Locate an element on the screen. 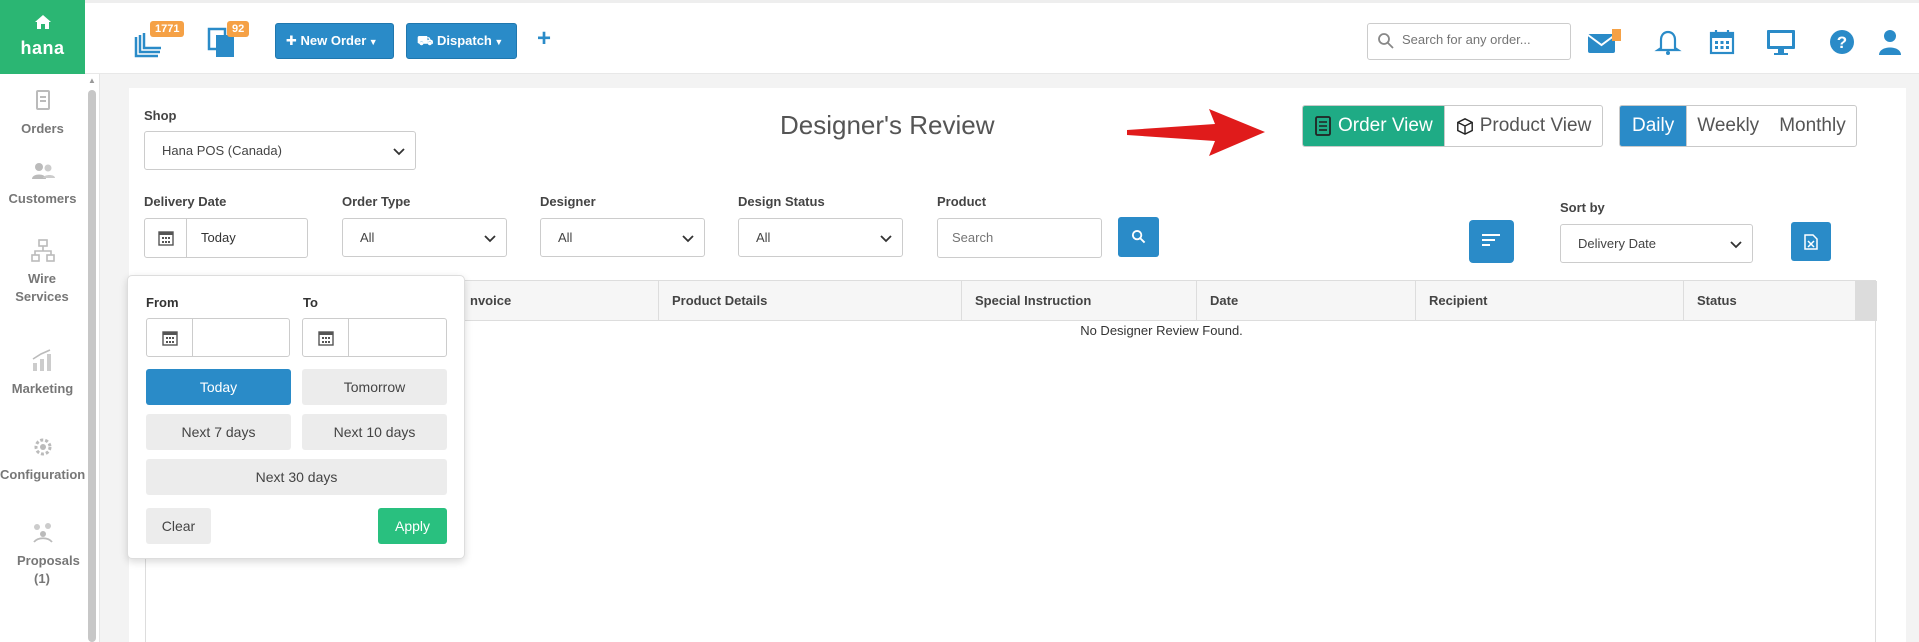 Image resolution: width=1919 pixels, height=642 pixels. home-icon is located at coordinates (42, 24).